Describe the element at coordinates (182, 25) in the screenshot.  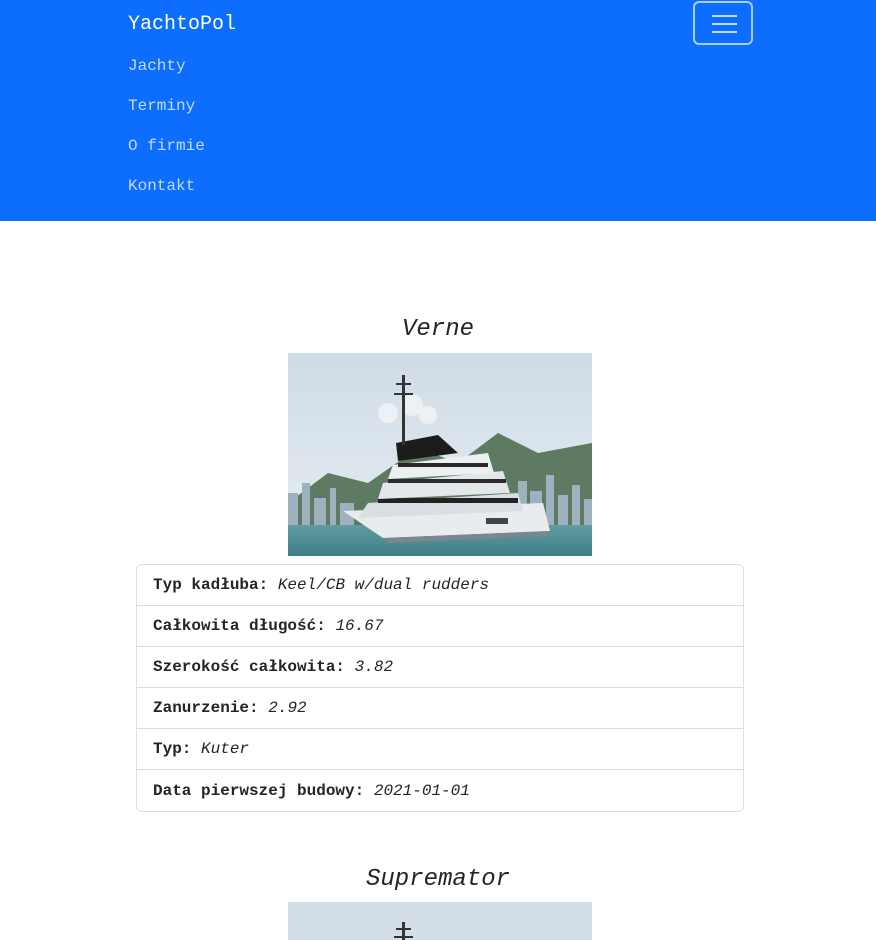
I see `brand-link: YachtoPol` at that location.